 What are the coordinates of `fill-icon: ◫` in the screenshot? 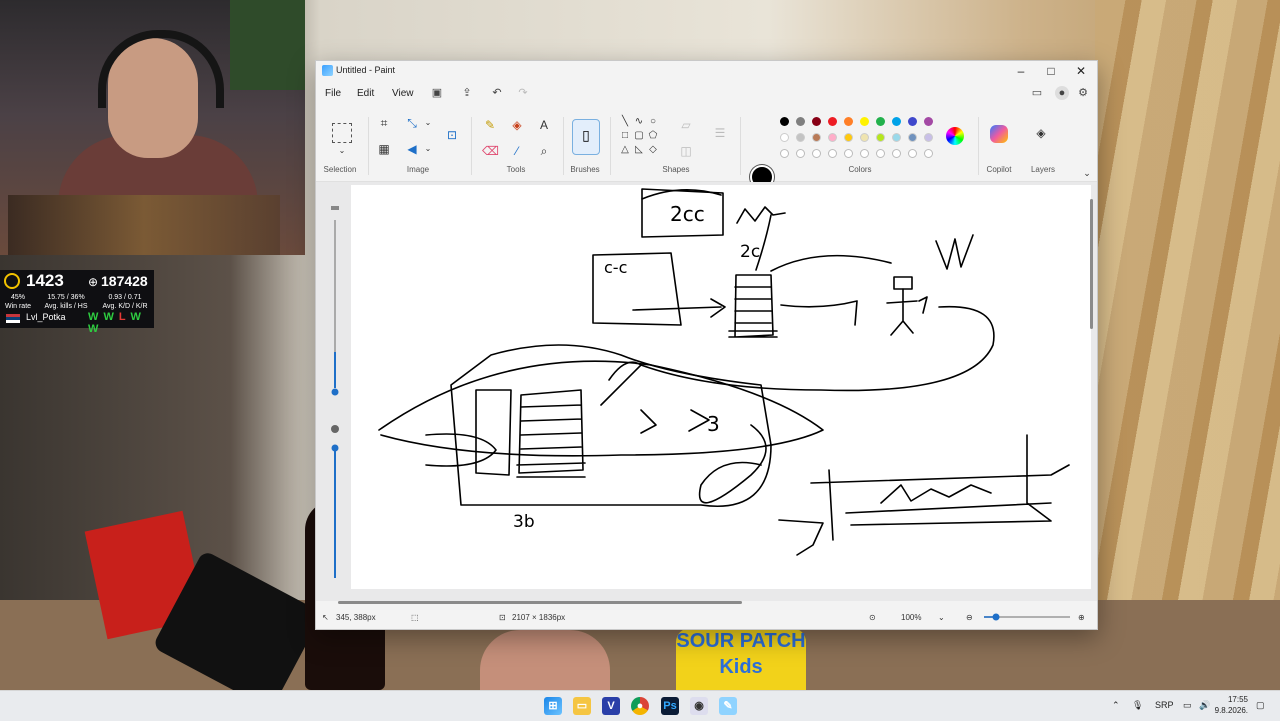 It's located at (686, 151).